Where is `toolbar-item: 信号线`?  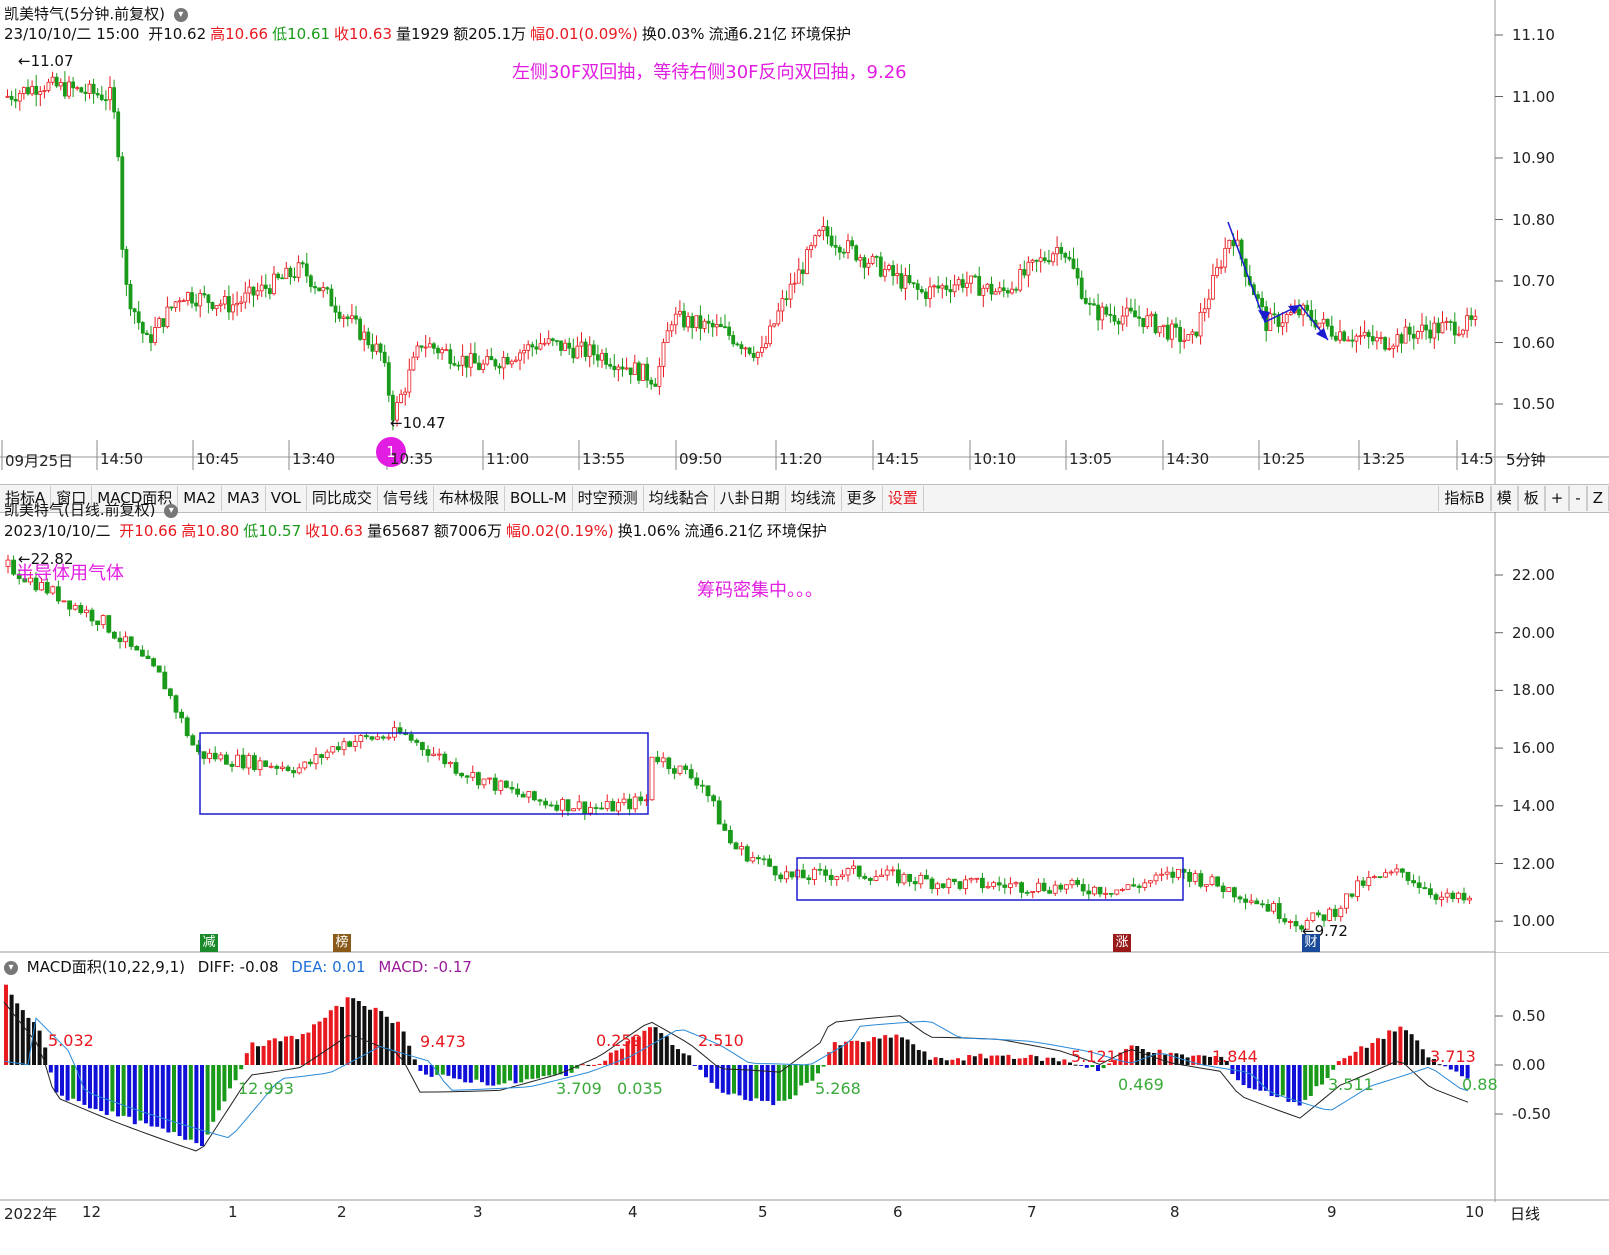
toolbar-item: 信号线 is located at coordinates (406, 498).